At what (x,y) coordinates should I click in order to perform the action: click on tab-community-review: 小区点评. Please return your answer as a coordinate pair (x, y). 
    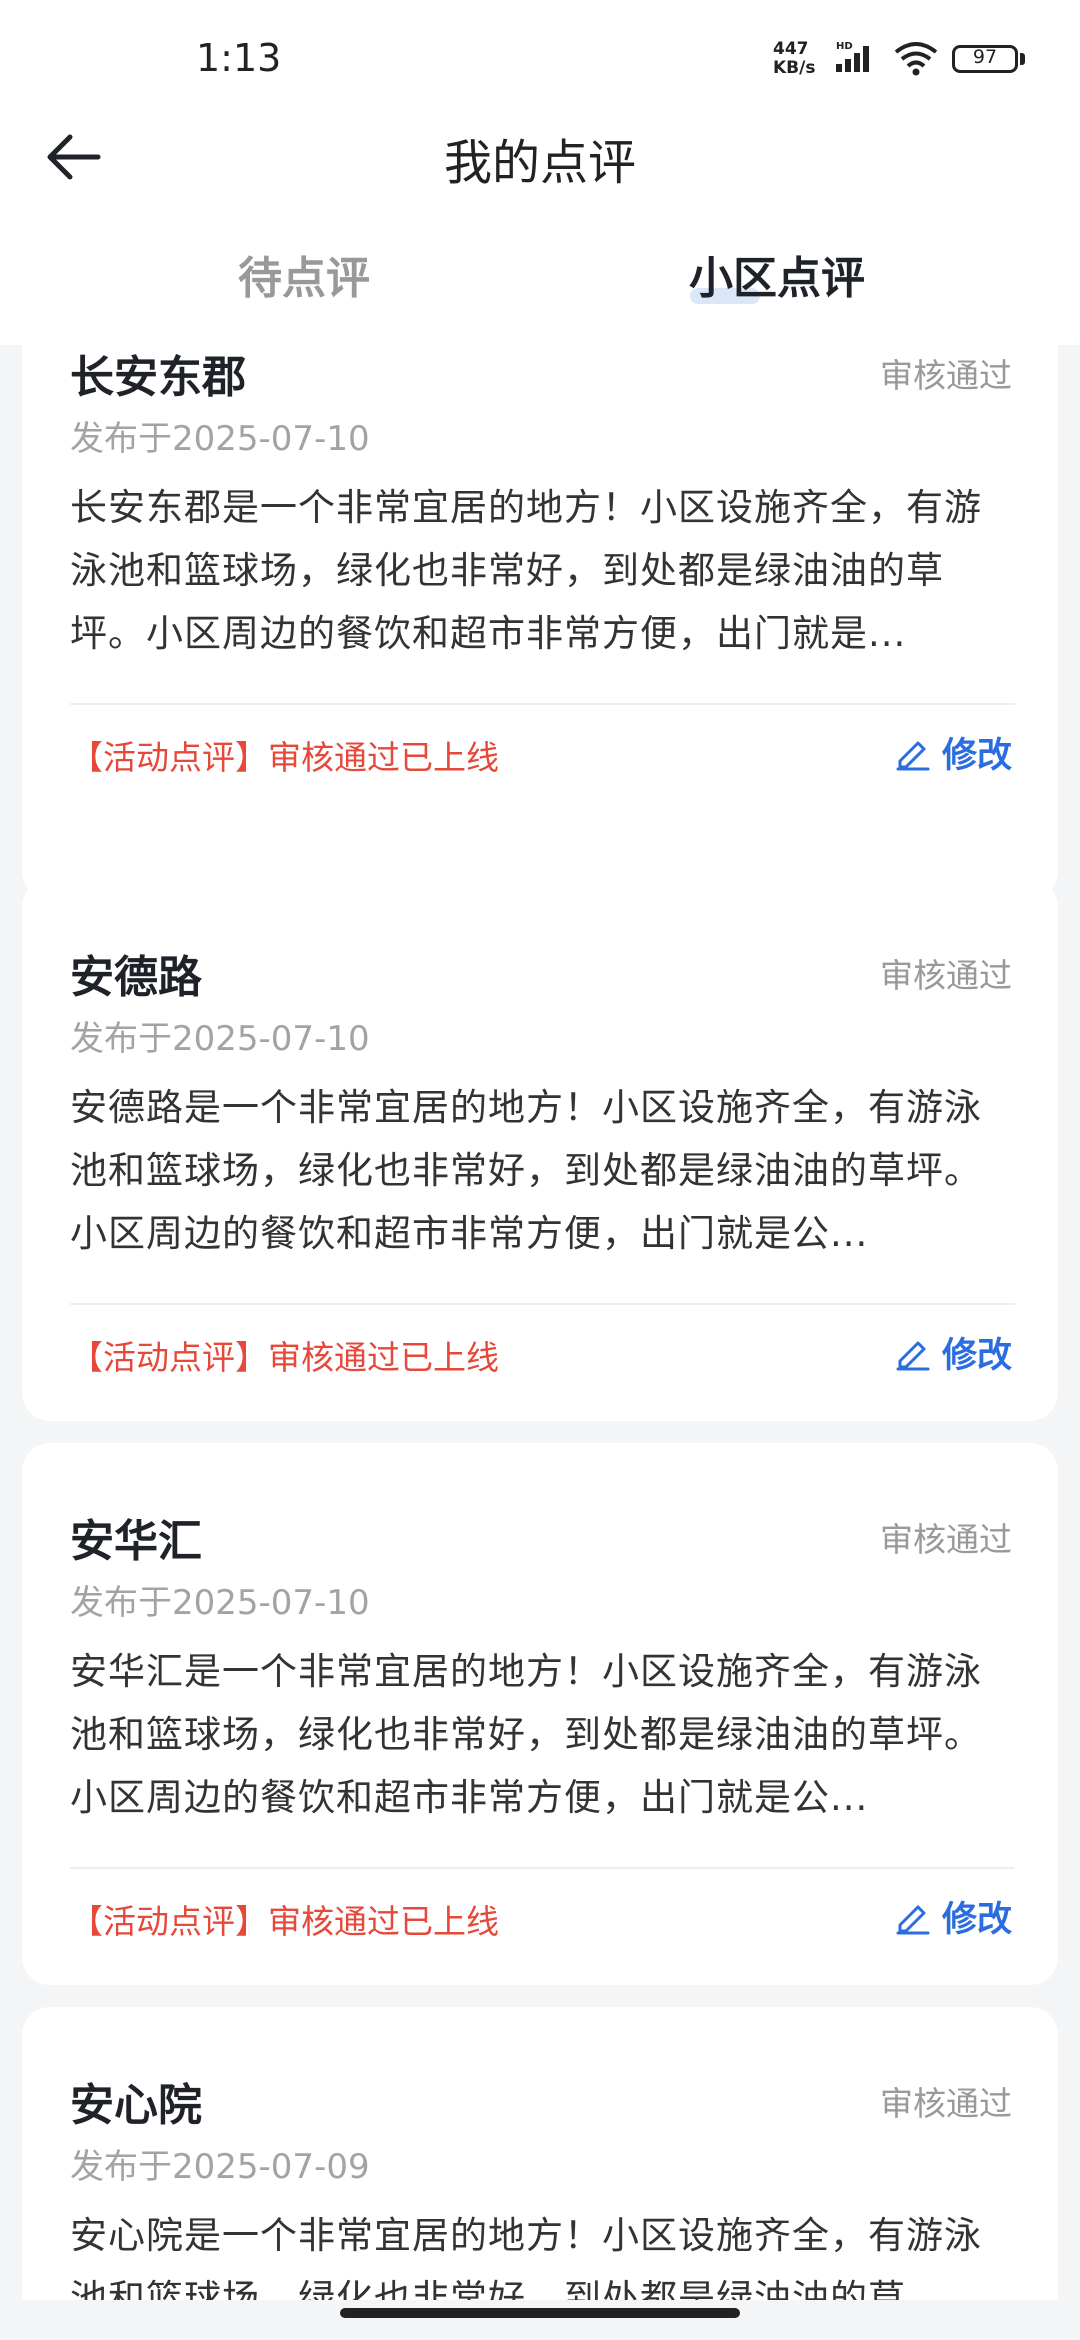
    Looking at the image, I should click on (777, 274).